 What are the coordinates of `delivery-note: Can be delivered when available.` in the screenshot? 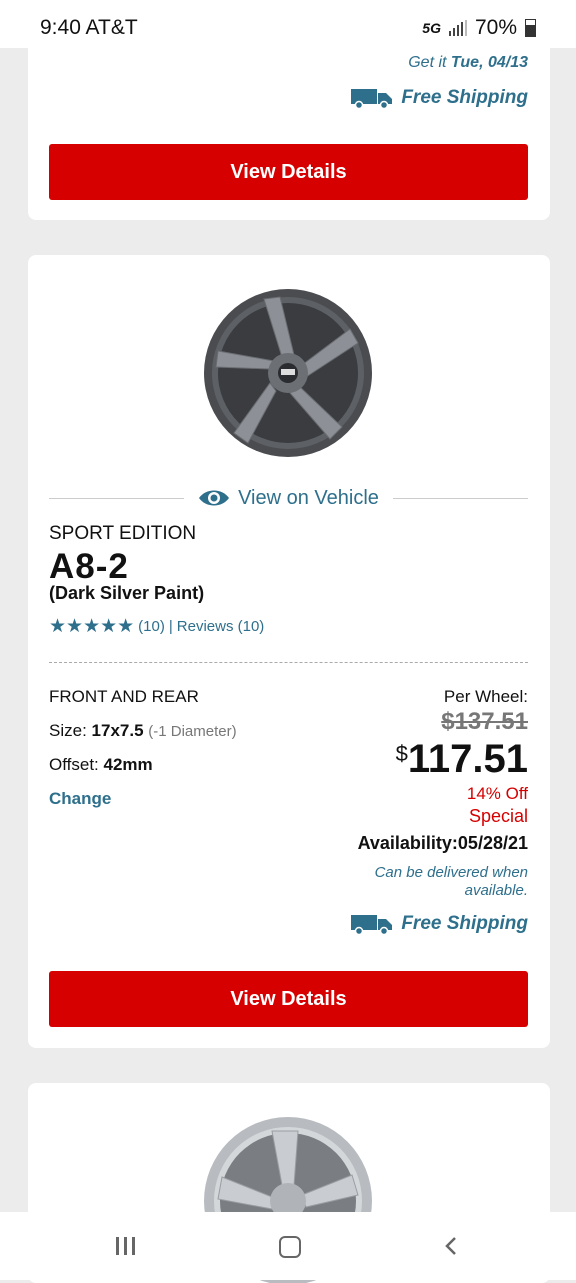 It's located at (451, 881).